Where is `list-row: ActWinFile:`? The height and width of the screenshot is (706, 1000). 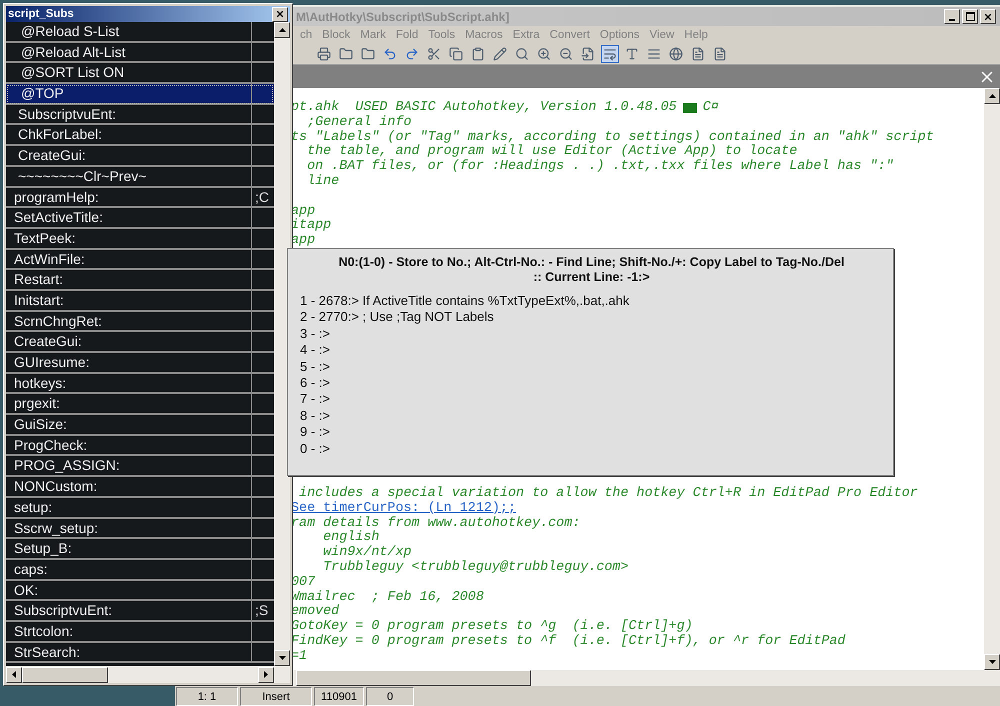 list-row: ActWinFile: is located at coordinates (140, 260).